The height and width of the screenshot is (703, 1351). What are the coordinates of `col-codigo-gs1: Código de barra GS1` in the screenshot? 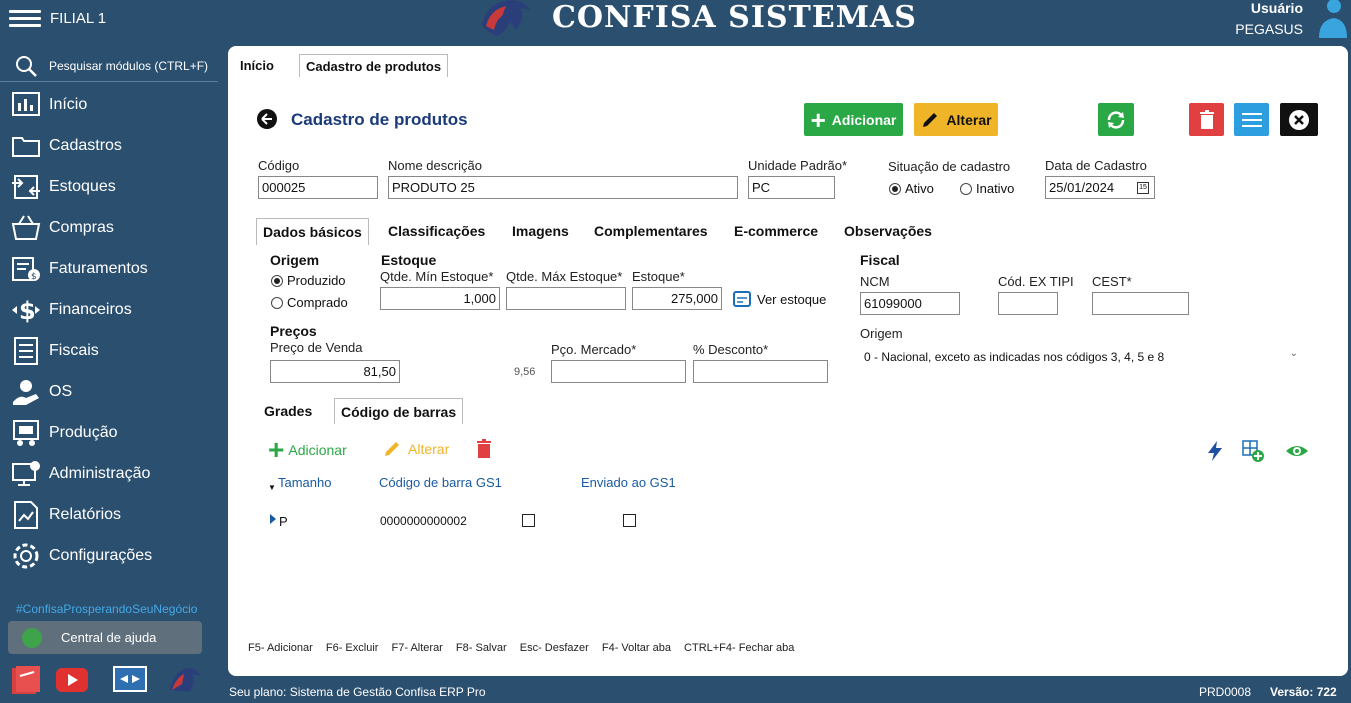 It's located at (440, 482).